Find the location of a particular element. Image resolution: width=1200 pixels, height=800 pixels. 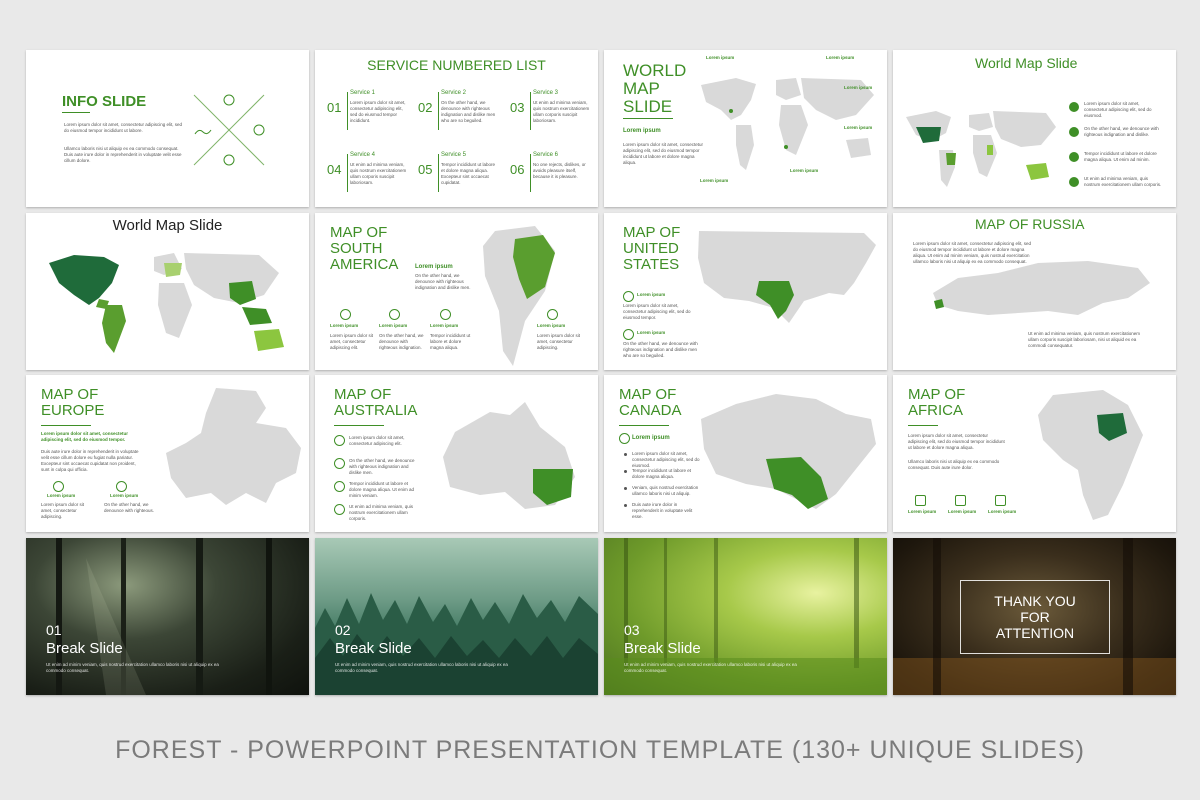

thank-you-line: FOR is located at coordinates (1035, 617).